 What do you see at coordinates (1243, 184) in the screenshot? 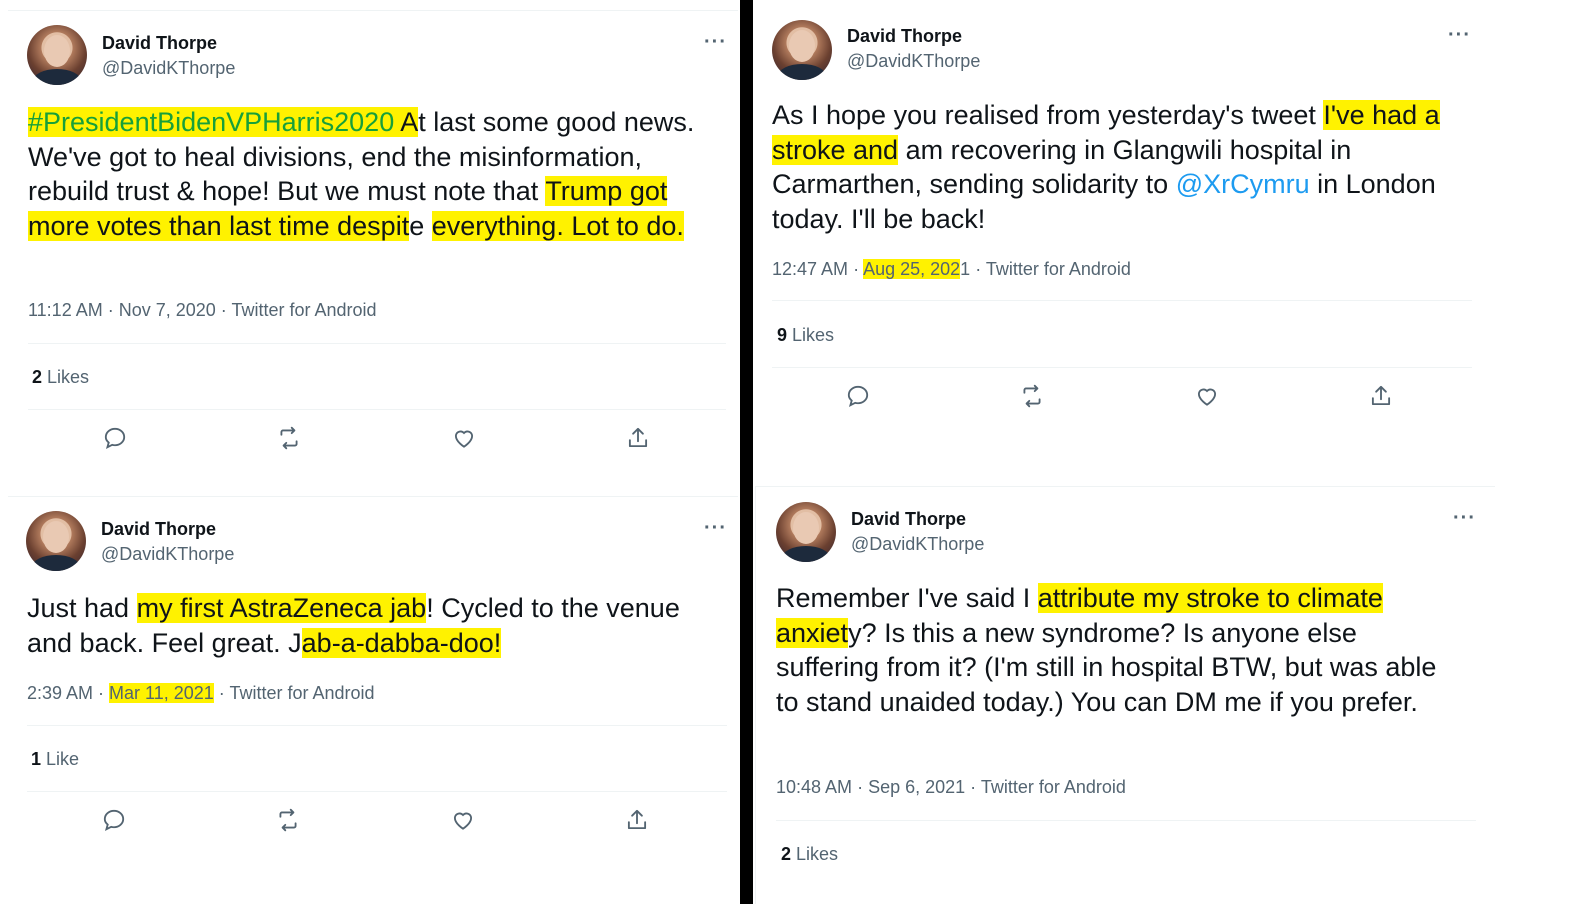
I see `mention-link: @XrCymru` at bounding box center [1243, 184].